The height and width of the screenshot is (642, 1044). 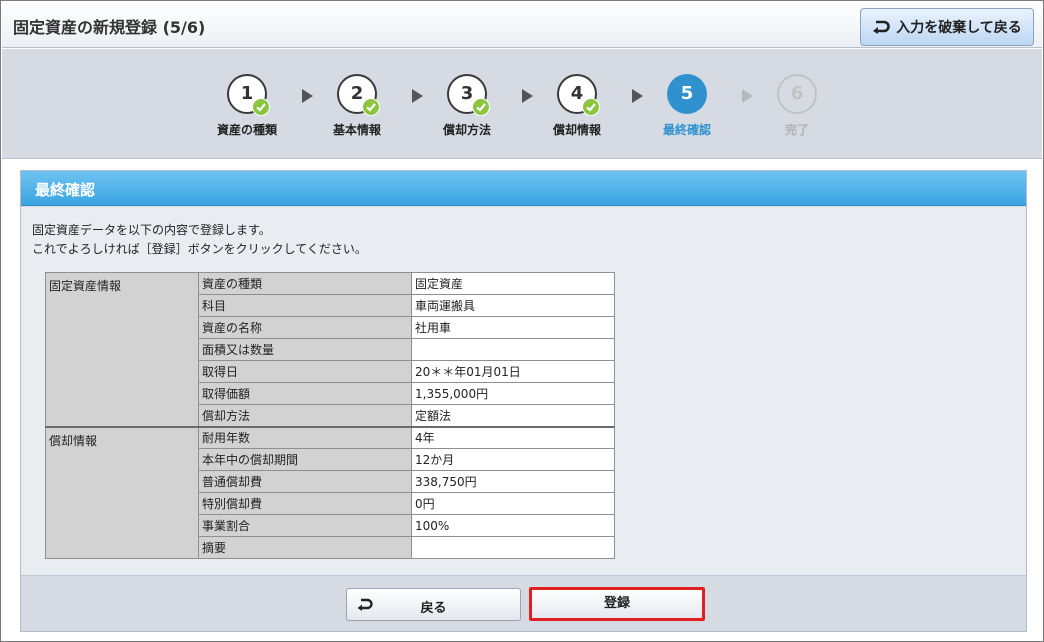 What do you see at coordinates (513, 525) in the screenshot?
I see `field-value: 100%` at bounding box center [513, 525].